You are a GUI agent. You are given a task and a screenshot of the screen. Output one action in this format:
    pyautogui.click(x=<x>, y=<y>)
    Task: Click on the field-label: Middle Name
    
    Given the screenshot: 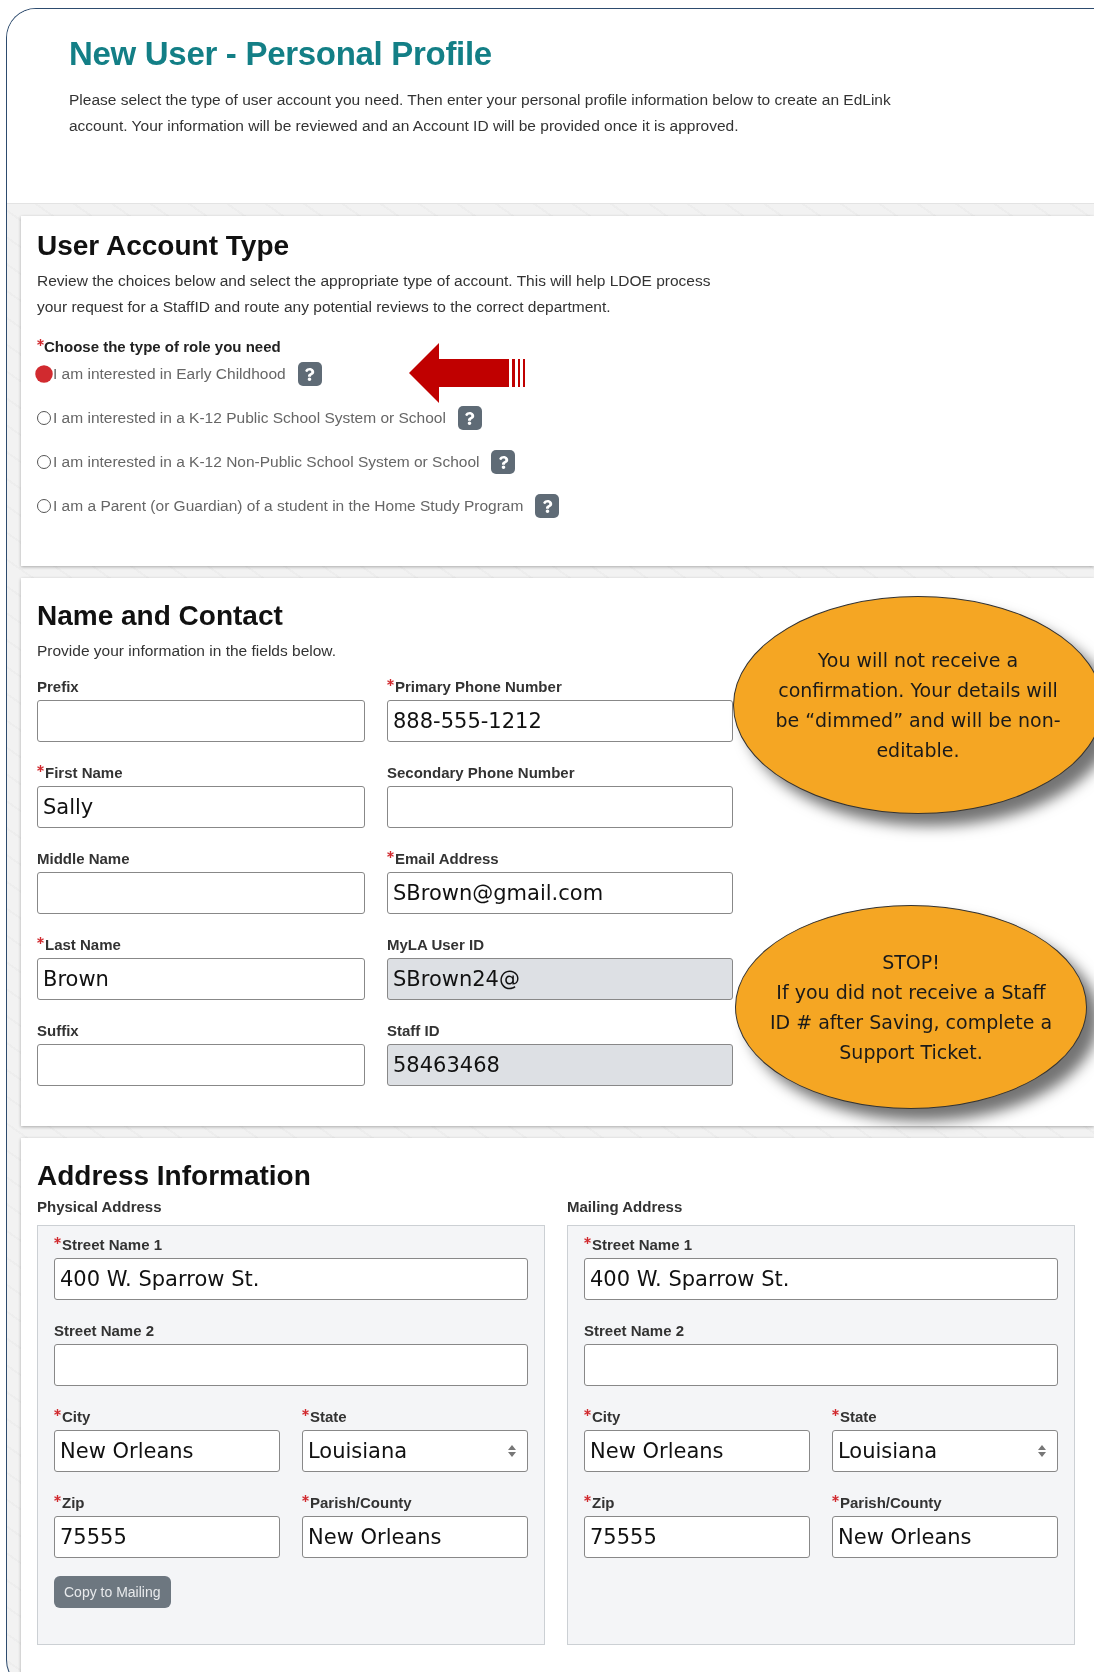 What is the action you would take?
    pyautogui.click(x=84, y=858)
    